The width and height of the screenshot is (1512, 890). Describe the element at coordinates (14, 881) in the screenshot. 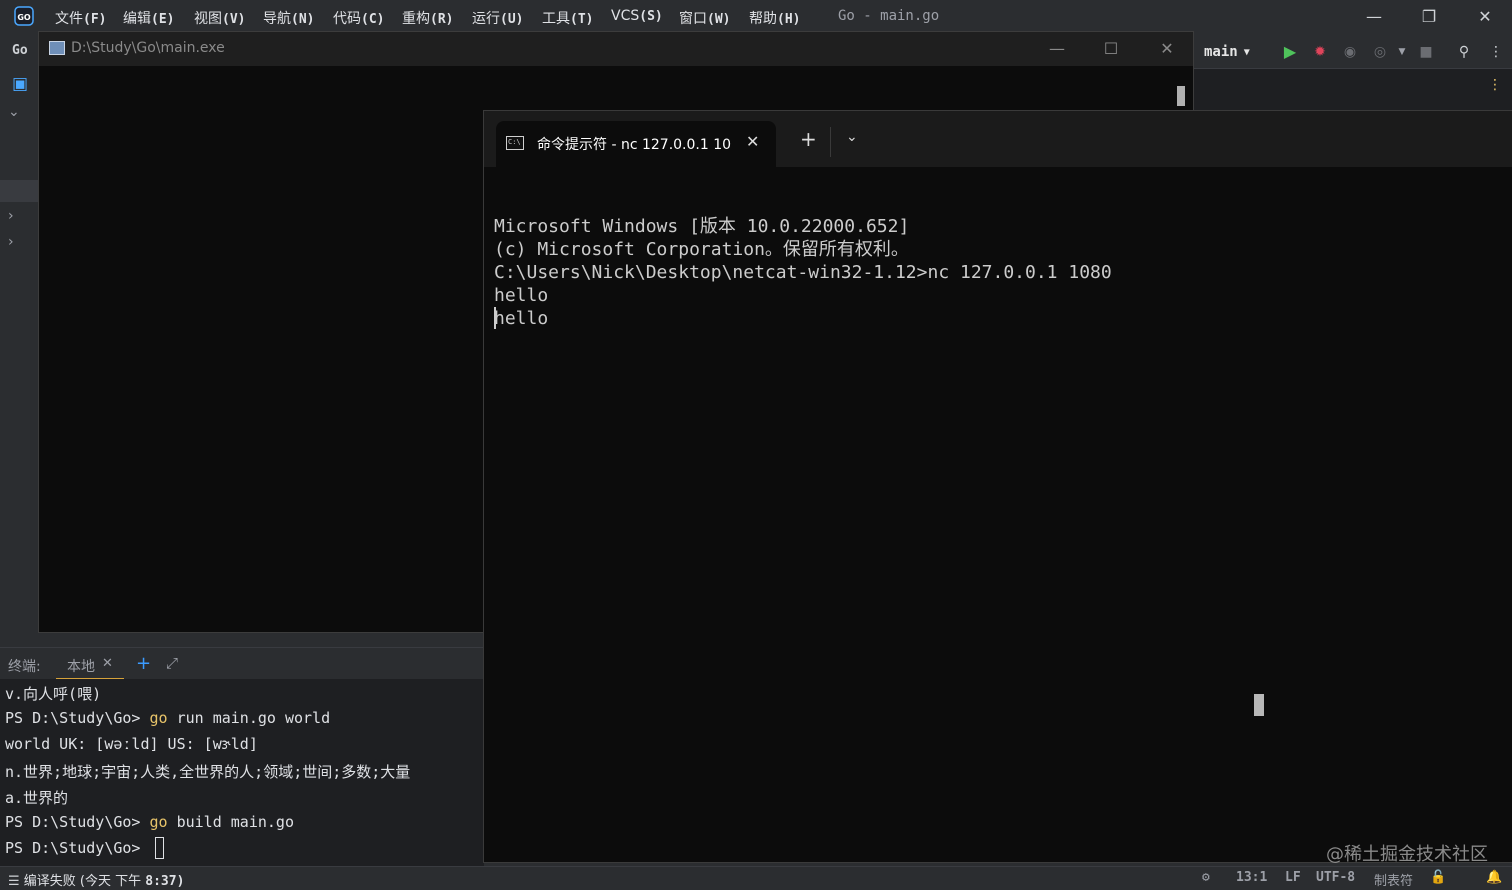

I see `build-failed-icon: ☰` at that location.